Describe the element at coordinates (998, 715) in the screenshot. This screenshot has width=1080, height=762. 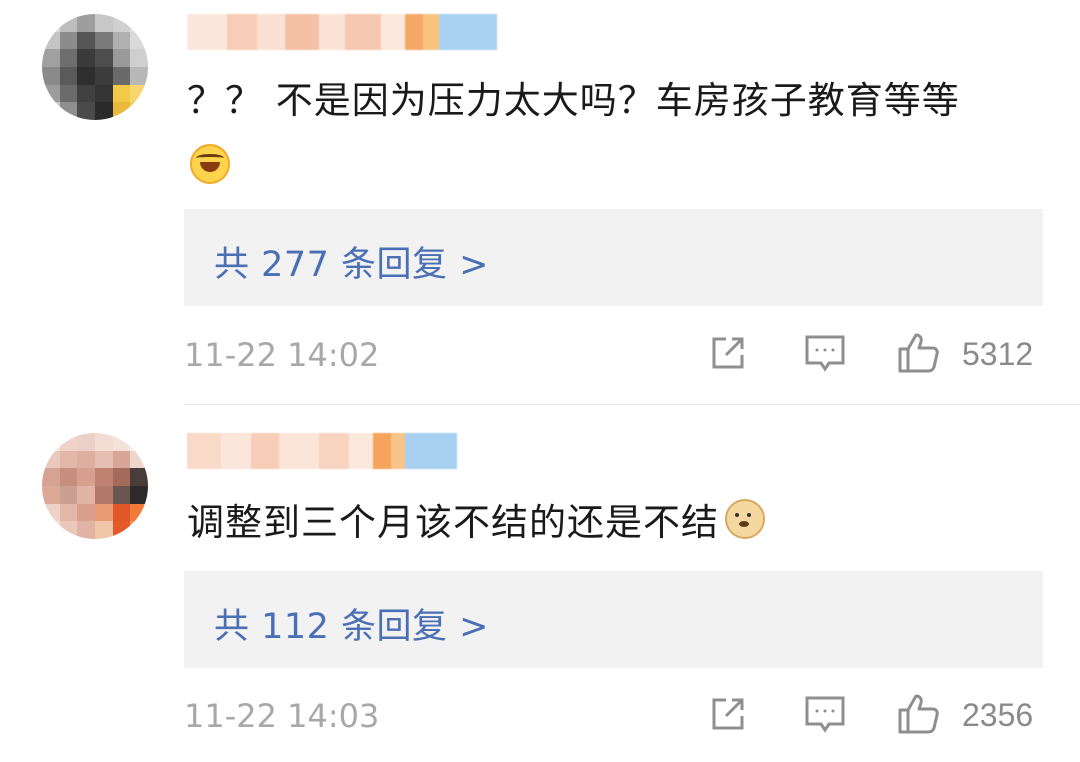
I see `like-count: 2356` at that location.